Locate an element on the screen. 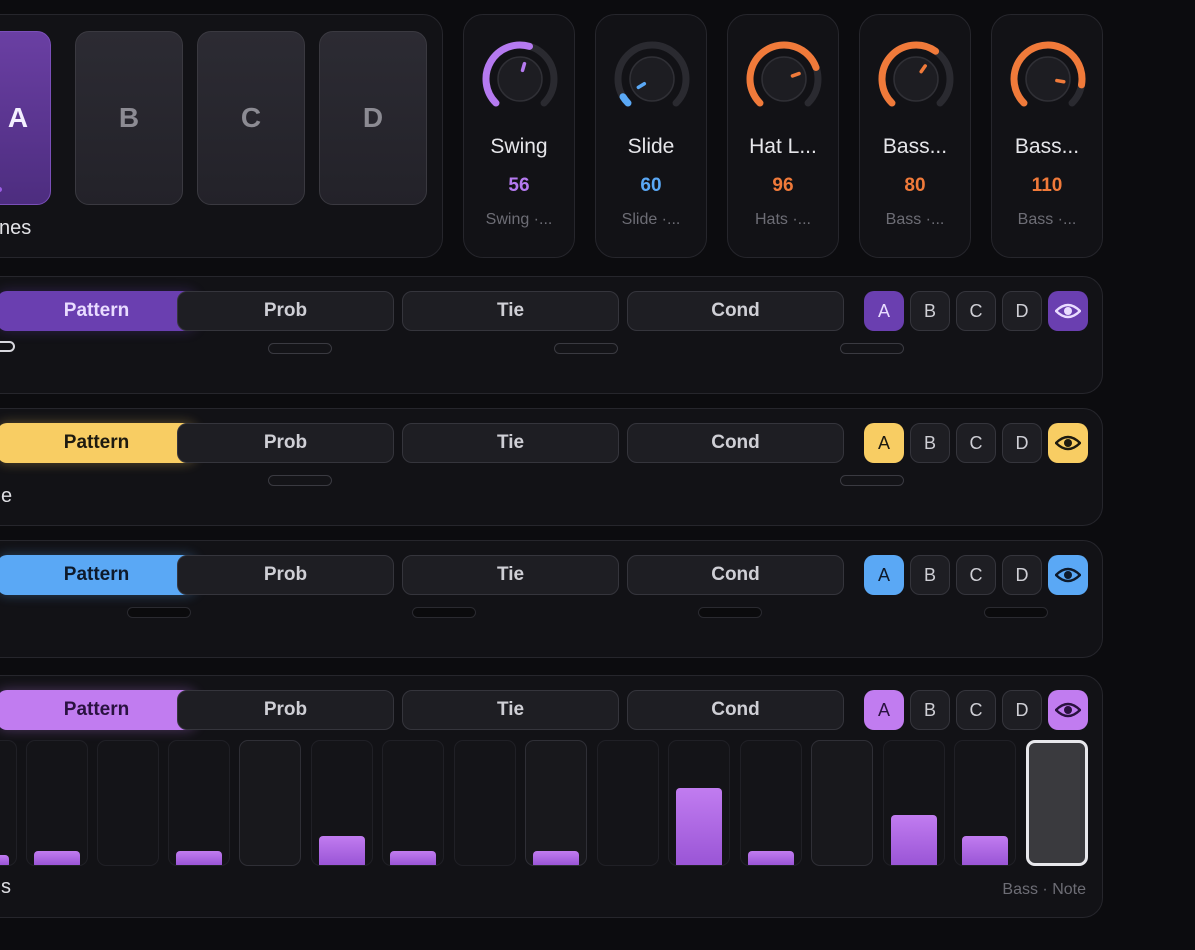  mode-button-label: Pattern is located at coordinates (96, 574).